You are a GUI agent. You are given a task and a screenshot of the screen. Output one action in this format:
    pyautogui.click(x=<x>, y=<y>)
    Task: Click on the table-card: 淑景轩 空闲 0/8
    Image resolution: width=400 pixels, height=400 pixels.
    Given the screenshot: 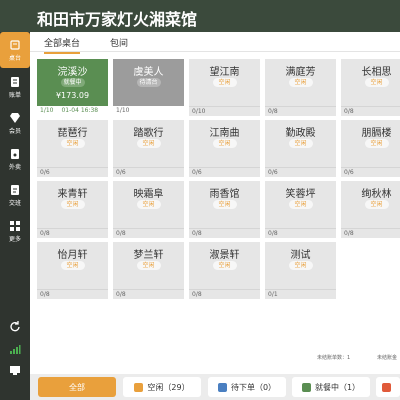 What is the action you would take?
    pyautogui.click(x=224, y=270)
    